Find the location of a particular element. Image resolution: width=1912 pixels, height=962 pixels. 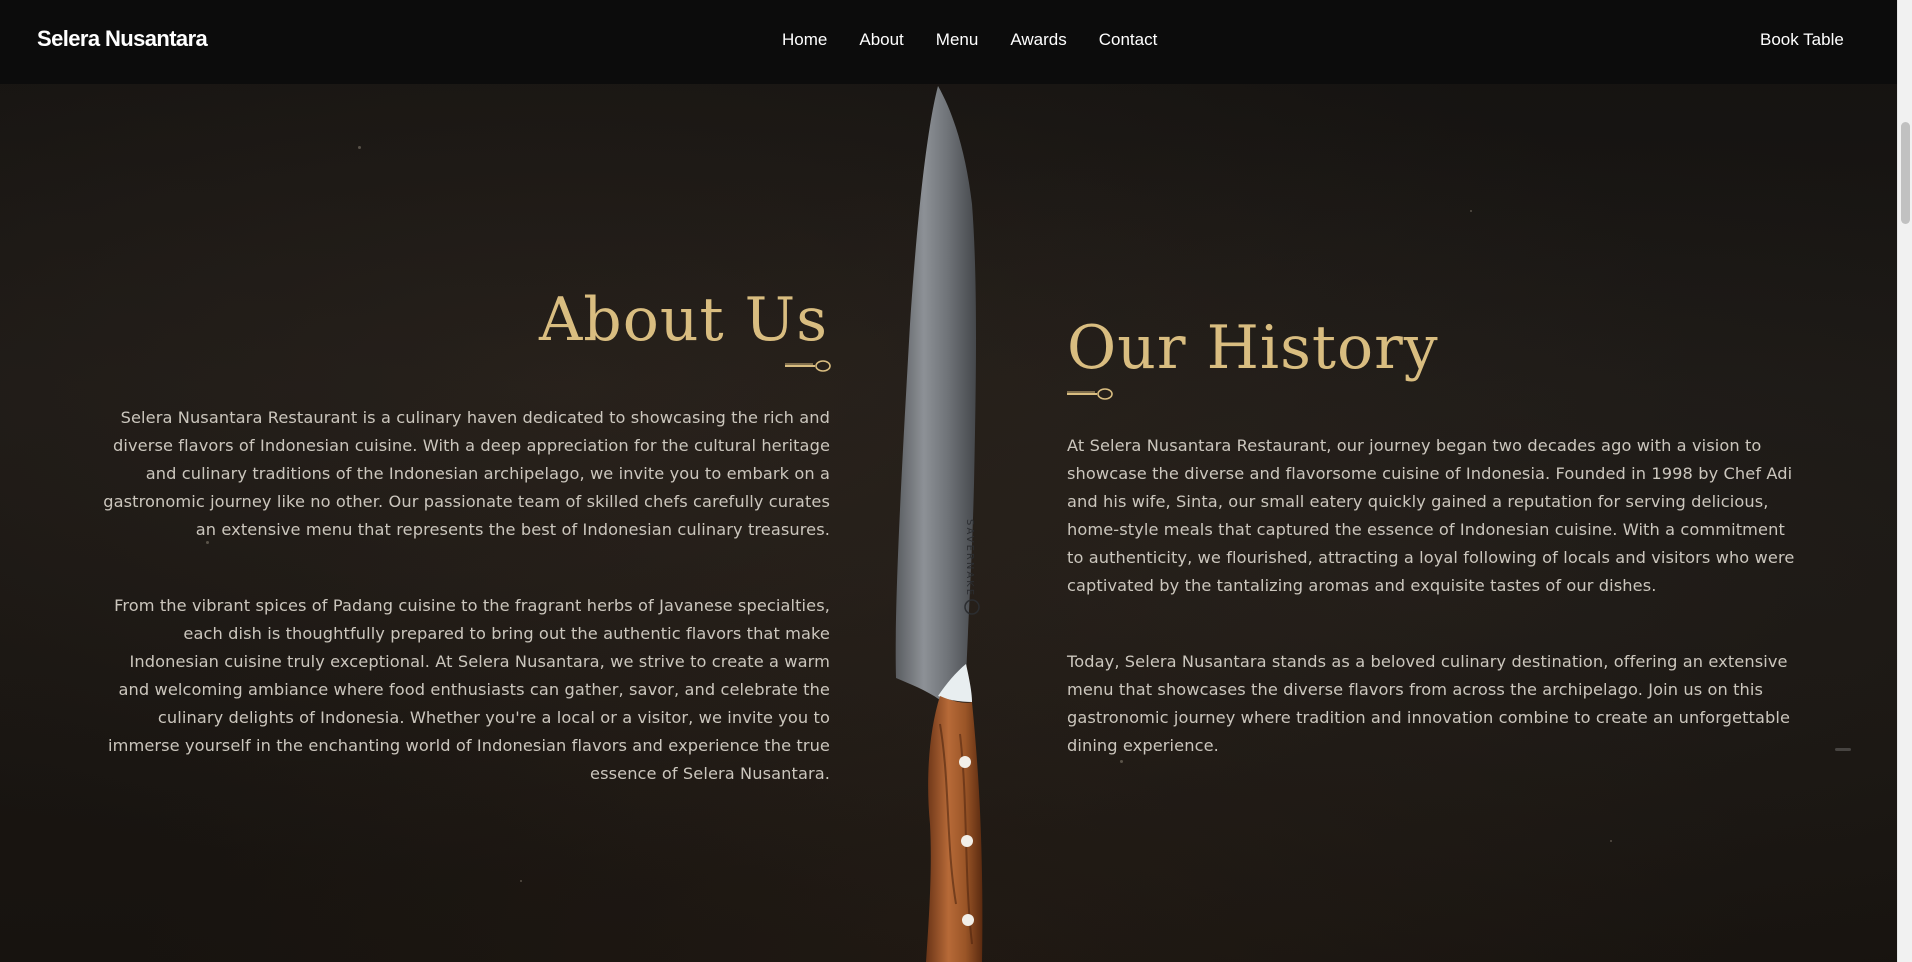

book-table-button: Book Table is located at coordinates (1802, 40).